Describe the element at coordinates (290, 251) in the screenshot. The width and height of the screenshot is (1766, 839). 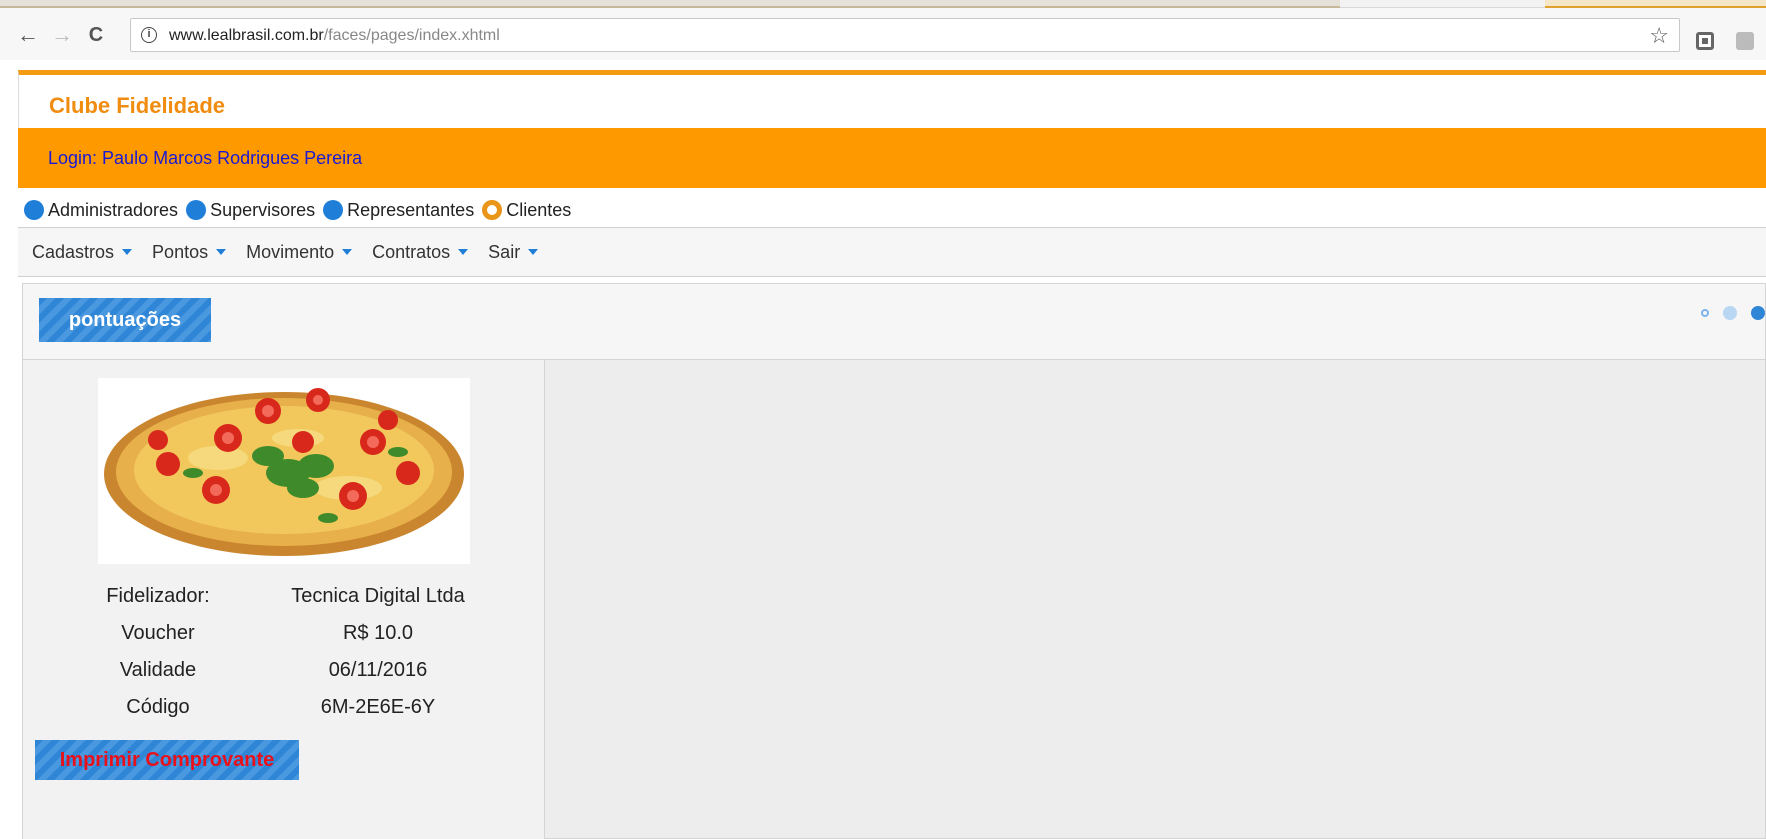
I see `menu-label: Movimento` at that location.